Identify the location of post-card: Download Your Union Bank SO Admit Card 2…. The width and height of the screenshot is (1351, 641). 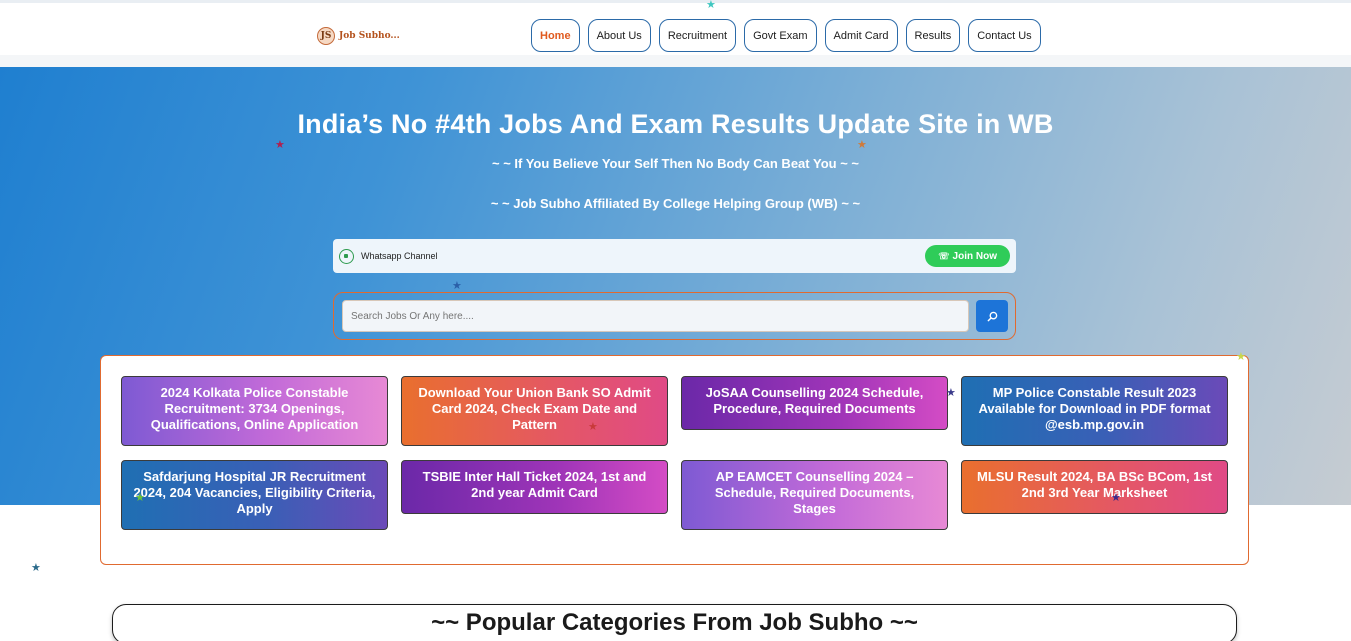
(534, 411).